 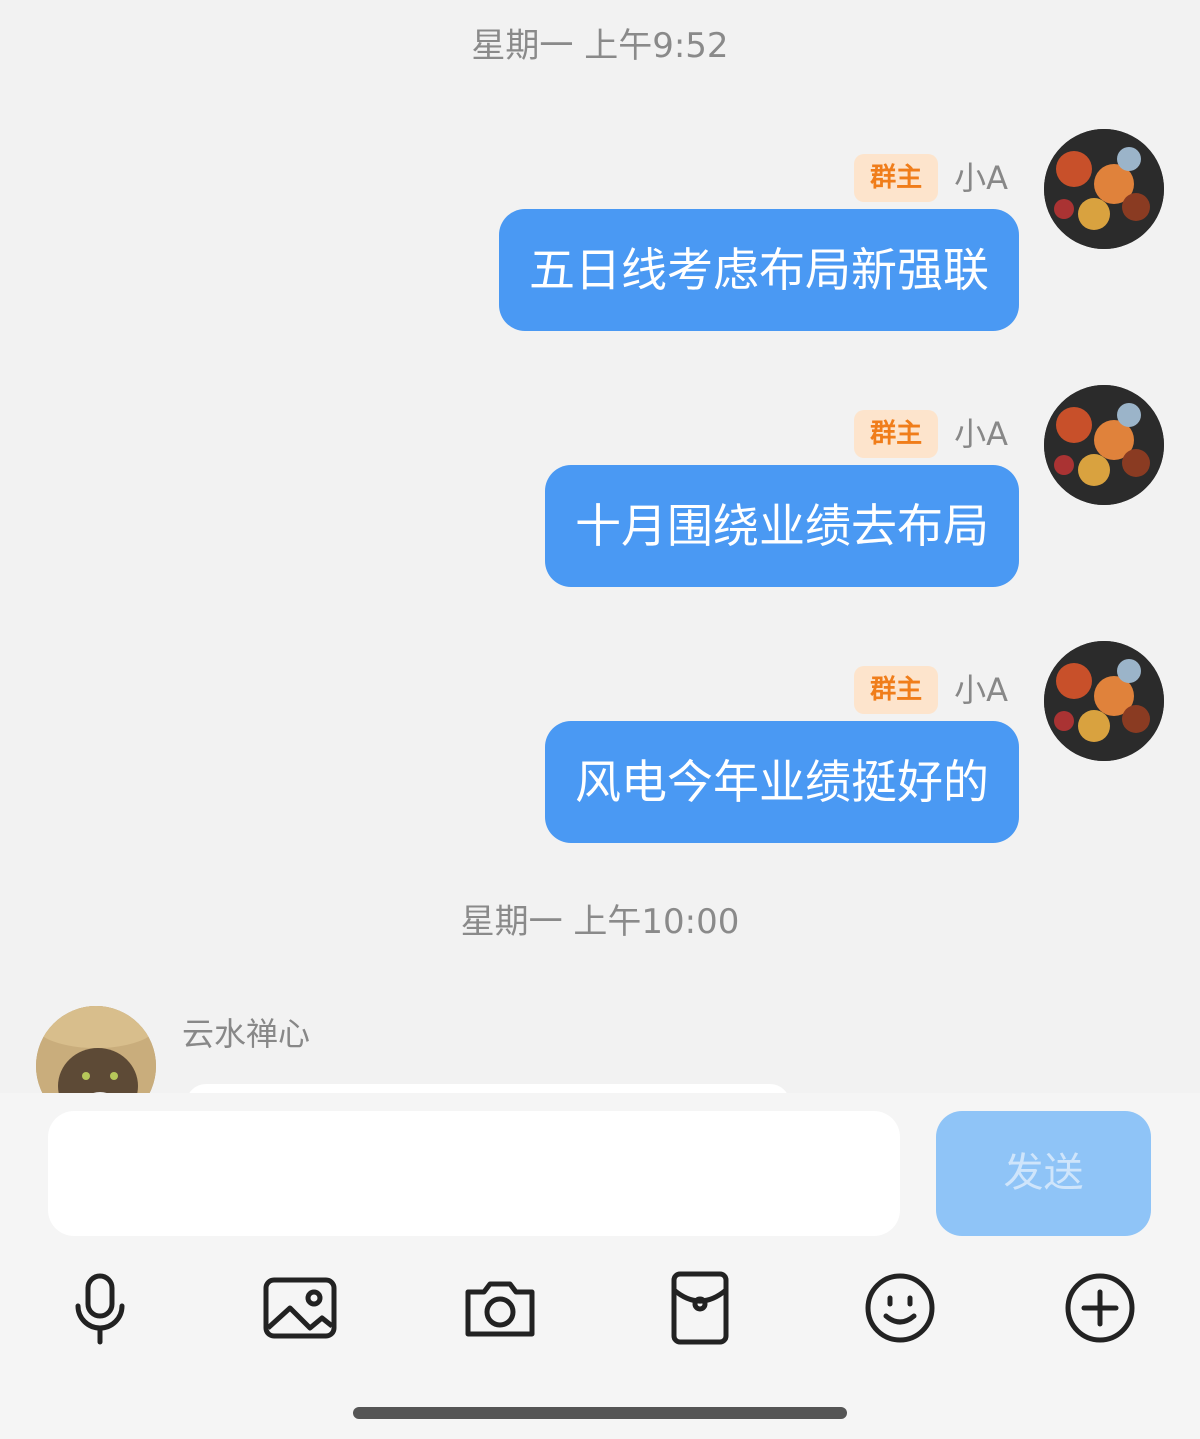 I want to click on timestamp: 星期一 上午9:52, so click(x=600, y=46).